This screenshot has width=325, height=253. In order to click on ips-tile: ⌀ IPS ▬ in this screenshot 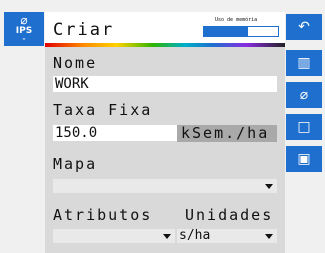, I will do `click(24, 29)`.